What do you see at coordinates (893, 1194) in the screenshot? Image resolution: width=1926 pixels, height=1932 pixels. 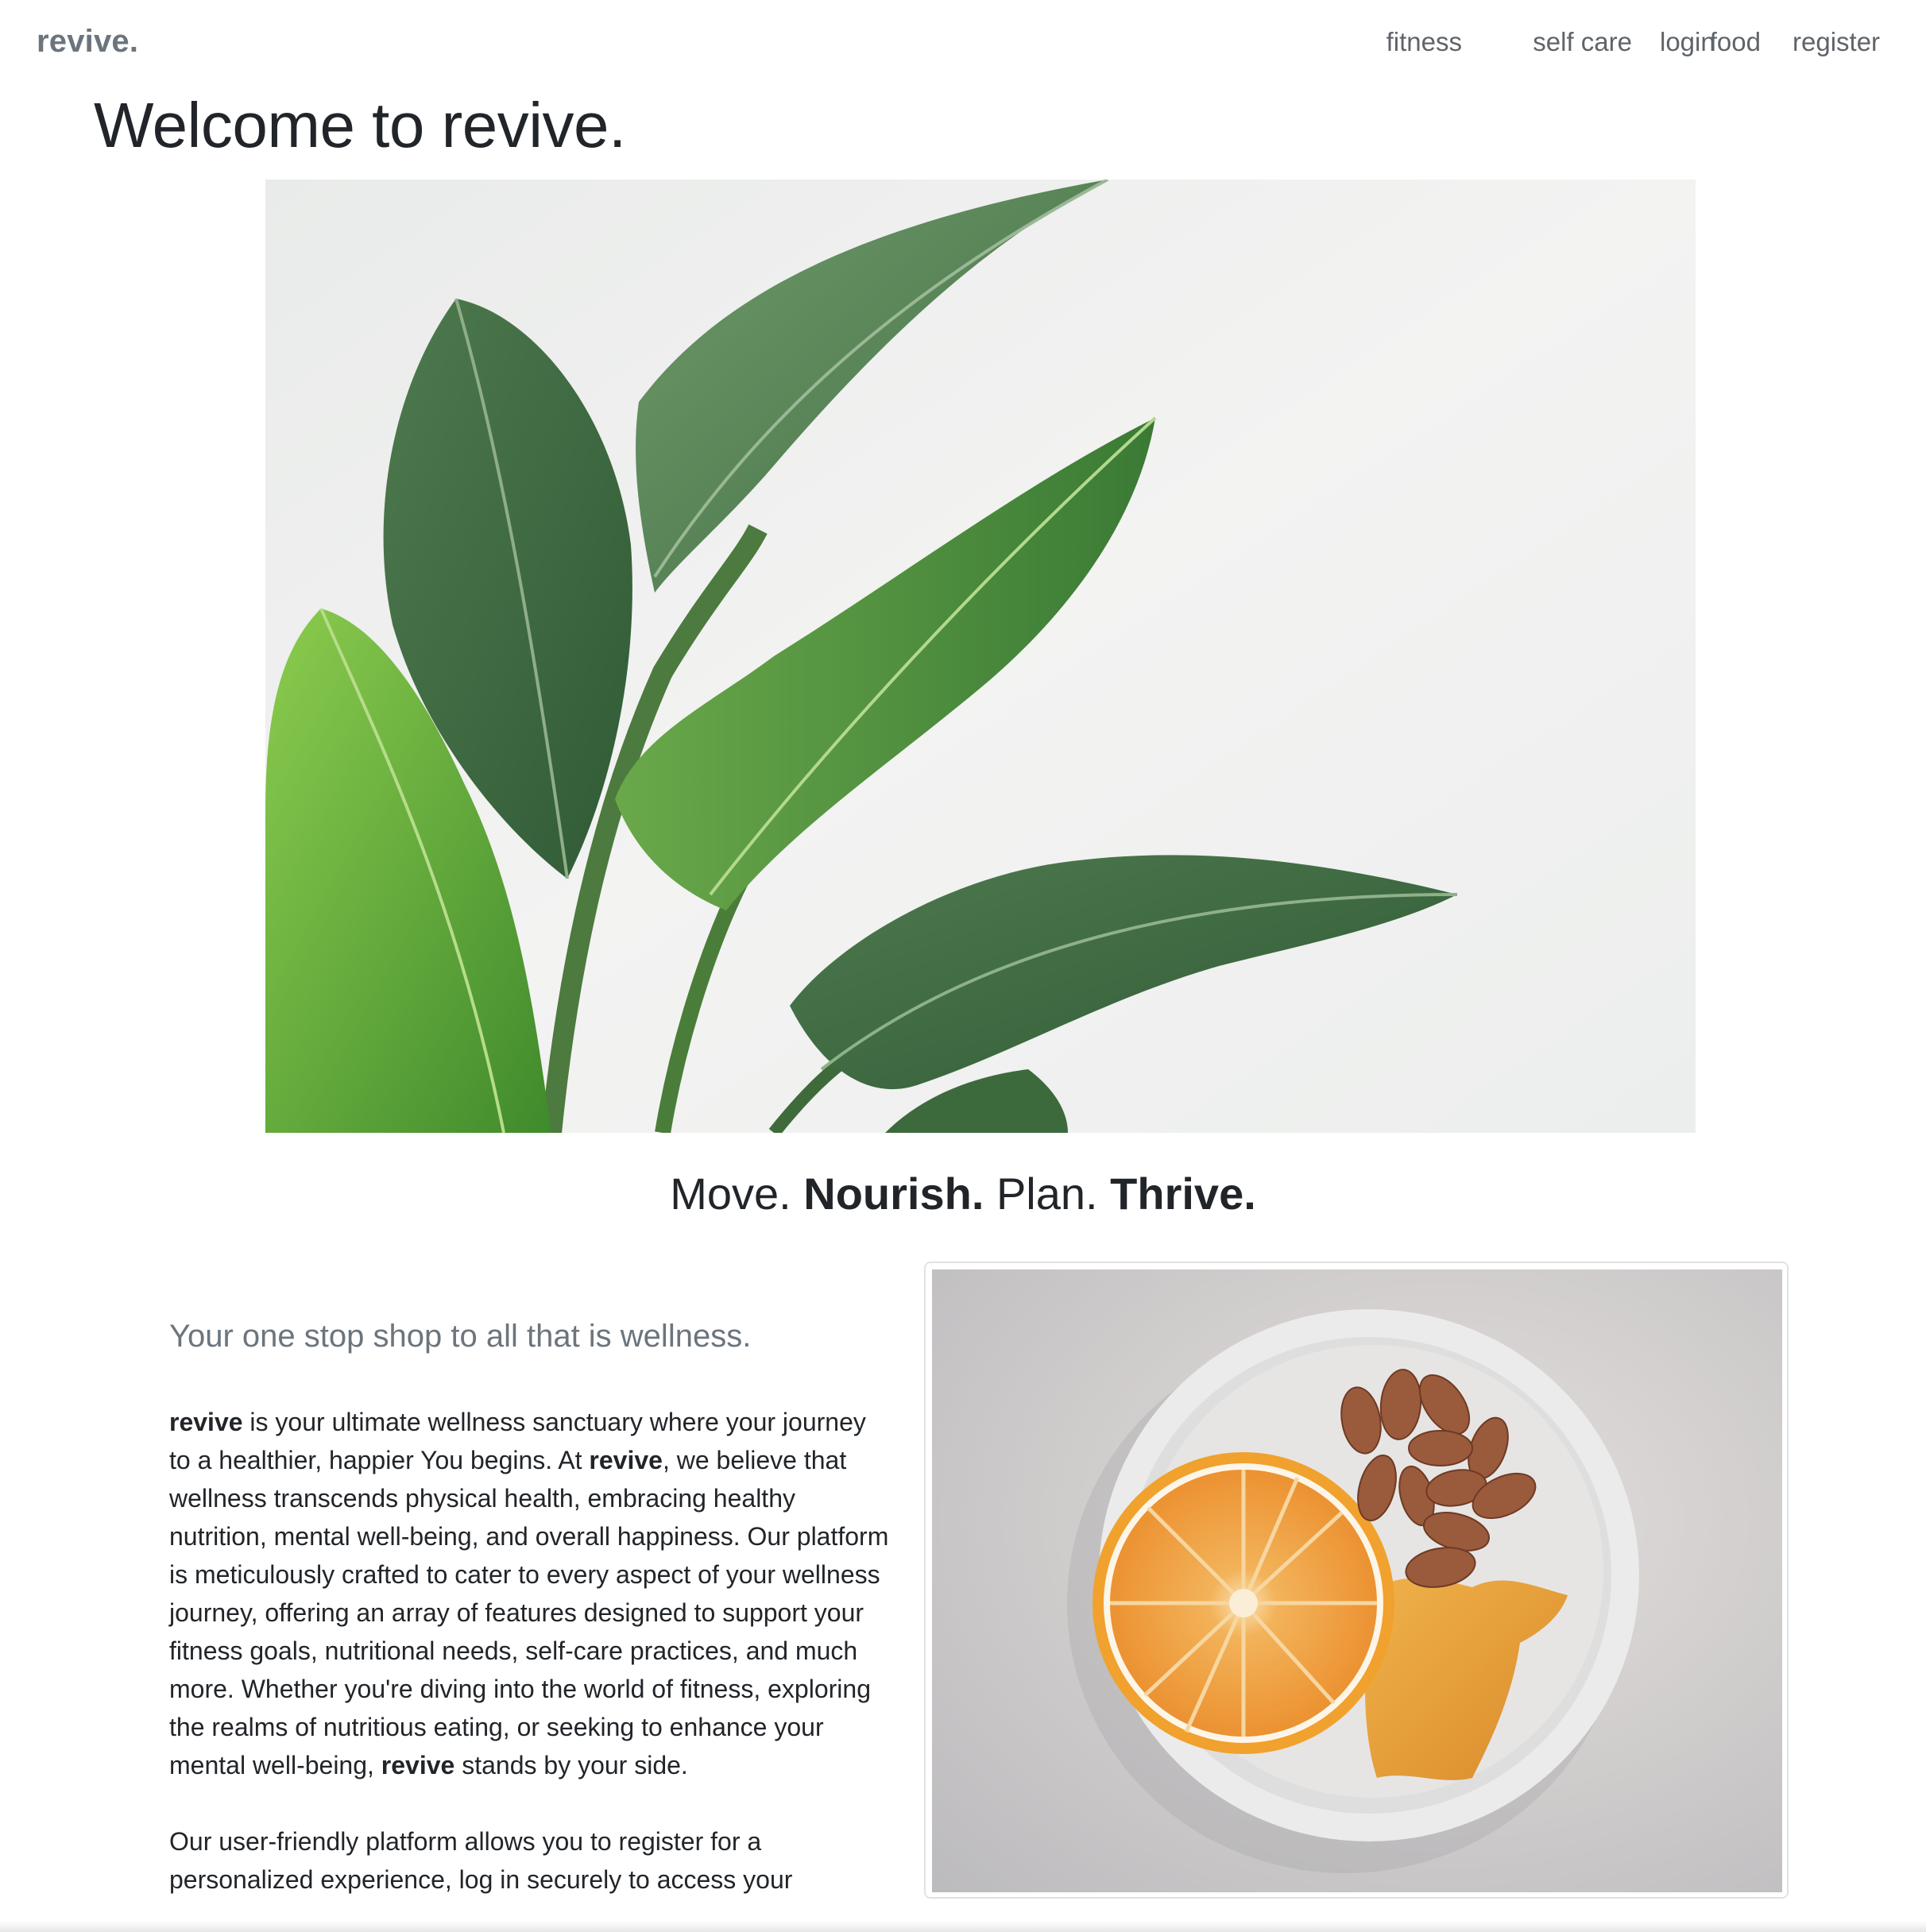 I see `tagline-nourish: Nourish.` at bounding box center [893, 1194].